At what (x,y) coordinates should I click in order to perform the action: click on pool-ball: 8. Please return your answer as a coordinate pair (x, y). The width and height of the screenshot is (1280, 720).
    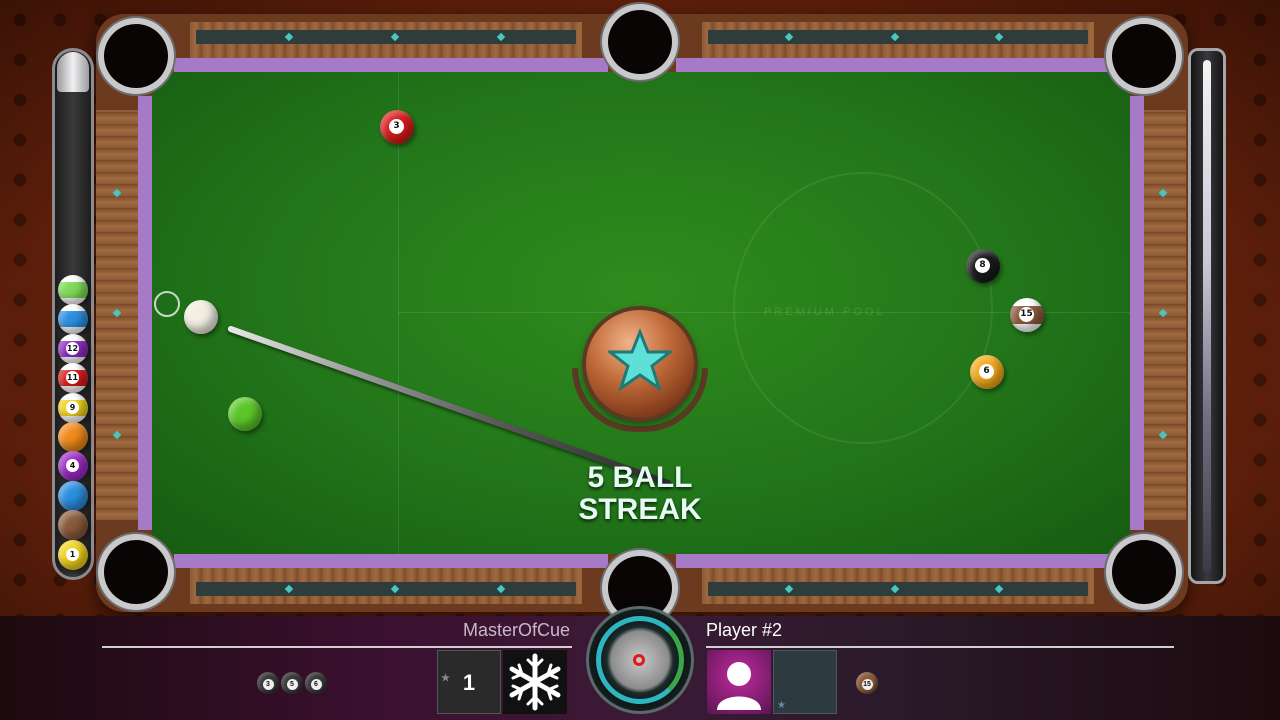
    Looking at the image, I should click on (983, 266).